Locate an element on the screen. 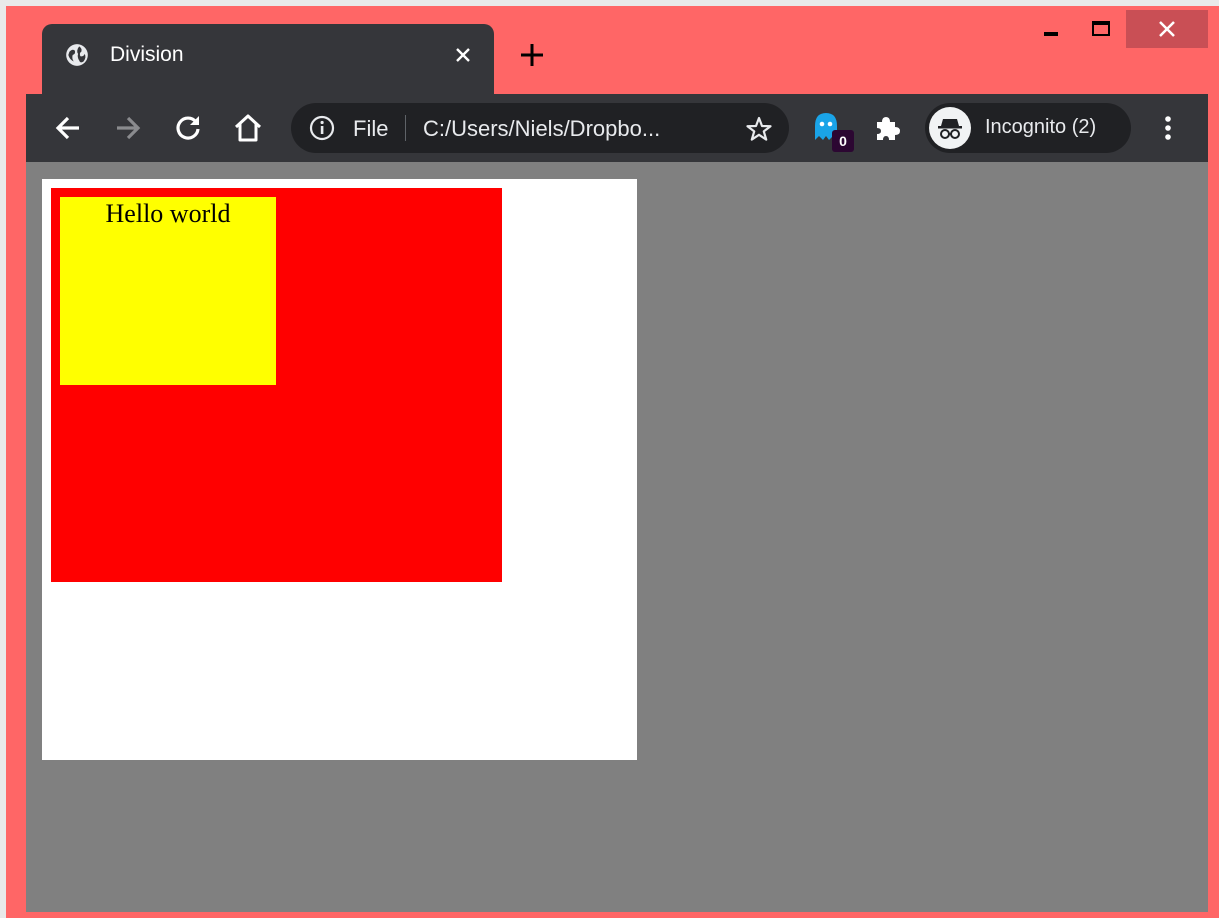 This screenshot has height=918, width=1219. forward-arrow-icon is located at coordinates (129, 128).